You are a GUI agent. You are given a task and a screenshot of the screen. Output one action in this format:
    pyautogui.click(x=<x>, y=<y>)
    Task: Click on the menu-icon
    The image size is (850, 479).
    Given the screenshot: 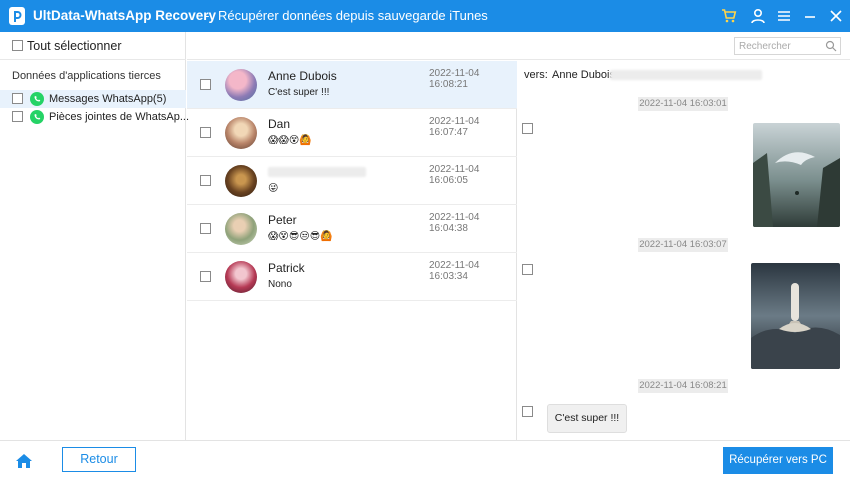 What is the action you would take?
    pyautogui.click(x=784, y=16)
    